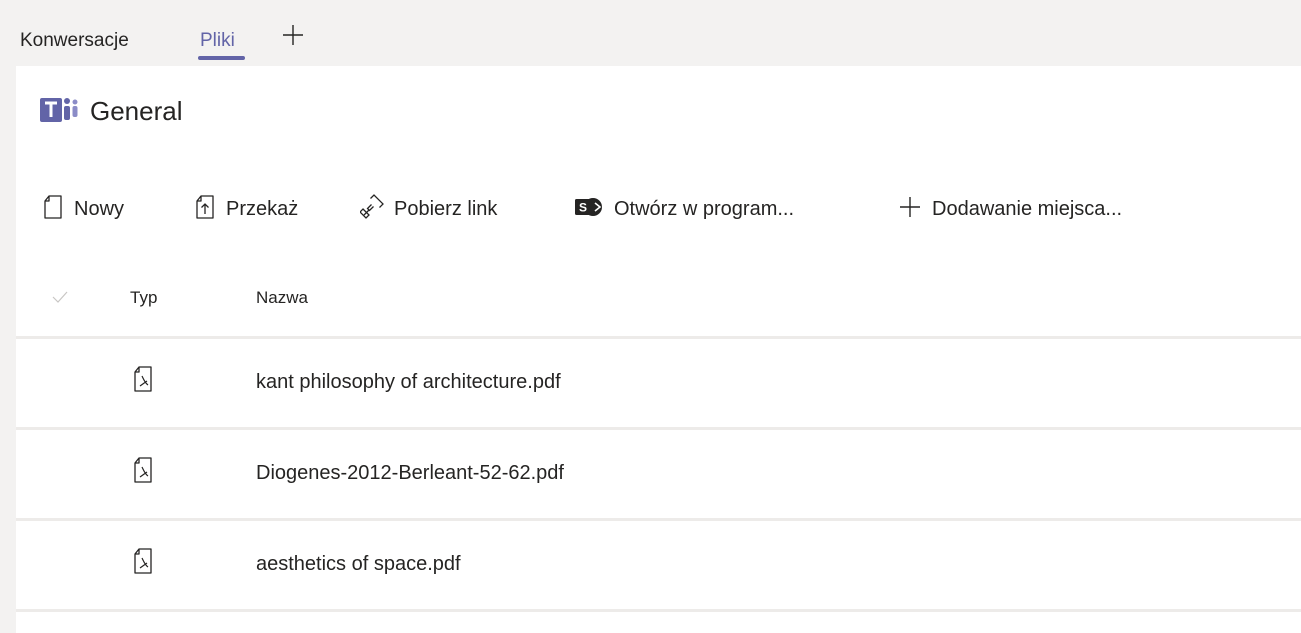  I want to click on upload-button: Przekaż, so click(246, 209).